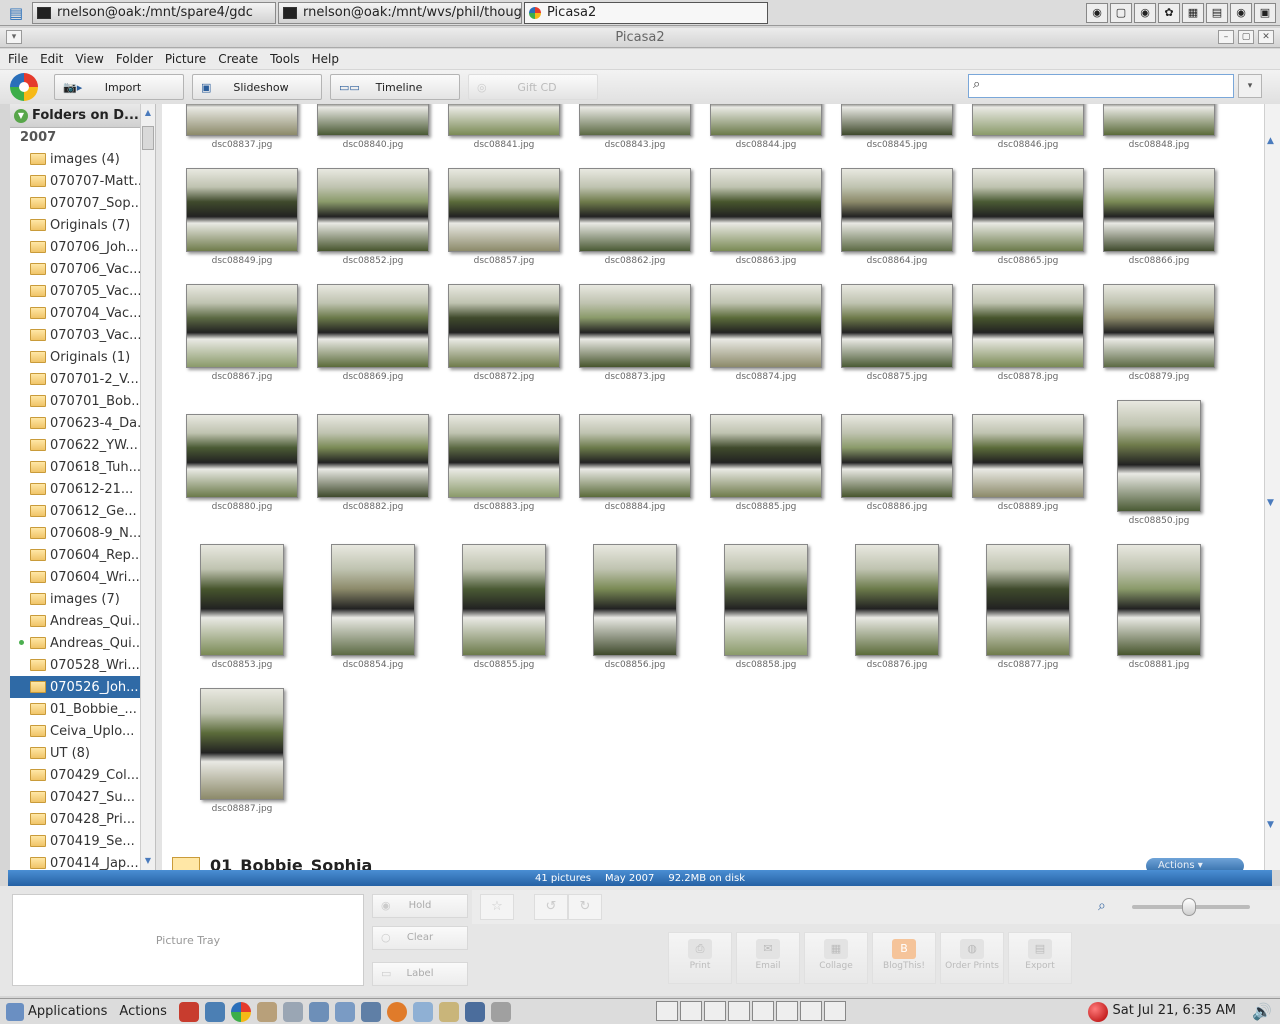  I want to click on picasa-icon: ✿, so click(1169, 12).